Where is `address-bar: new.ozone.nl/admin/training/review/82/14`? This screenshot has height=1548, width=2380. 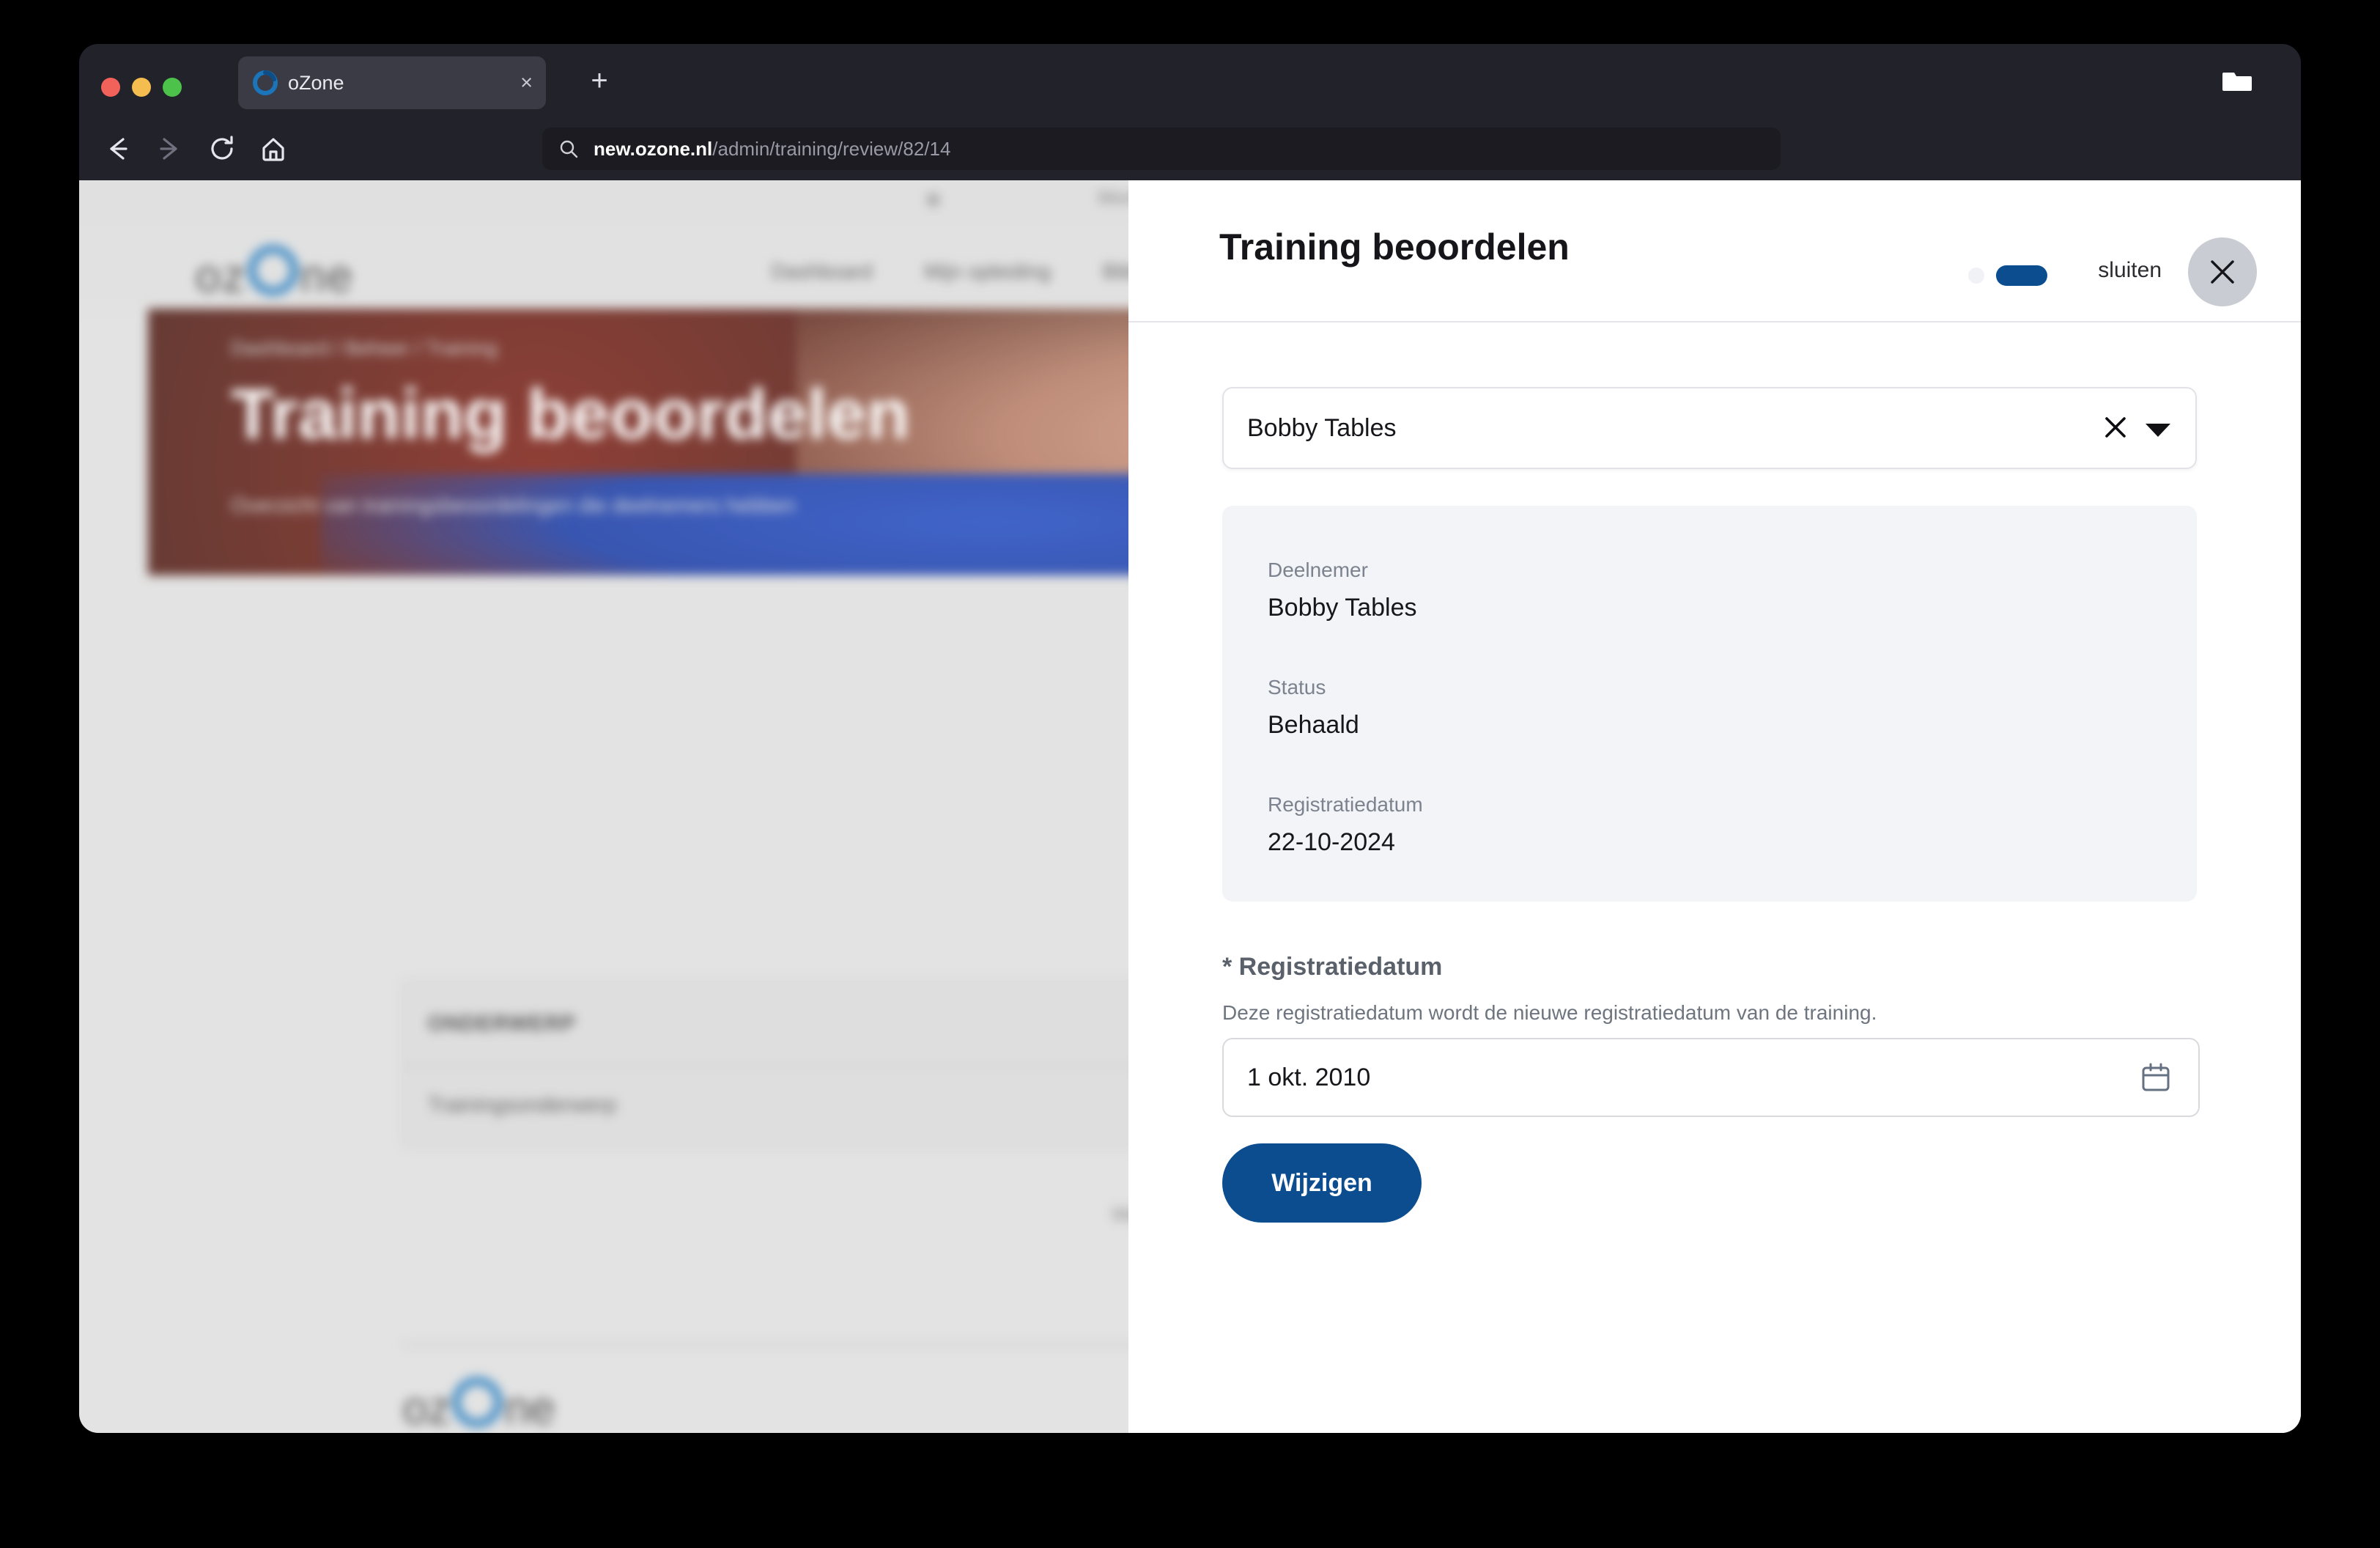
address-bar: new.ozone.nl/admin/training/review/82/14 is located at coordinates (1161, 149).